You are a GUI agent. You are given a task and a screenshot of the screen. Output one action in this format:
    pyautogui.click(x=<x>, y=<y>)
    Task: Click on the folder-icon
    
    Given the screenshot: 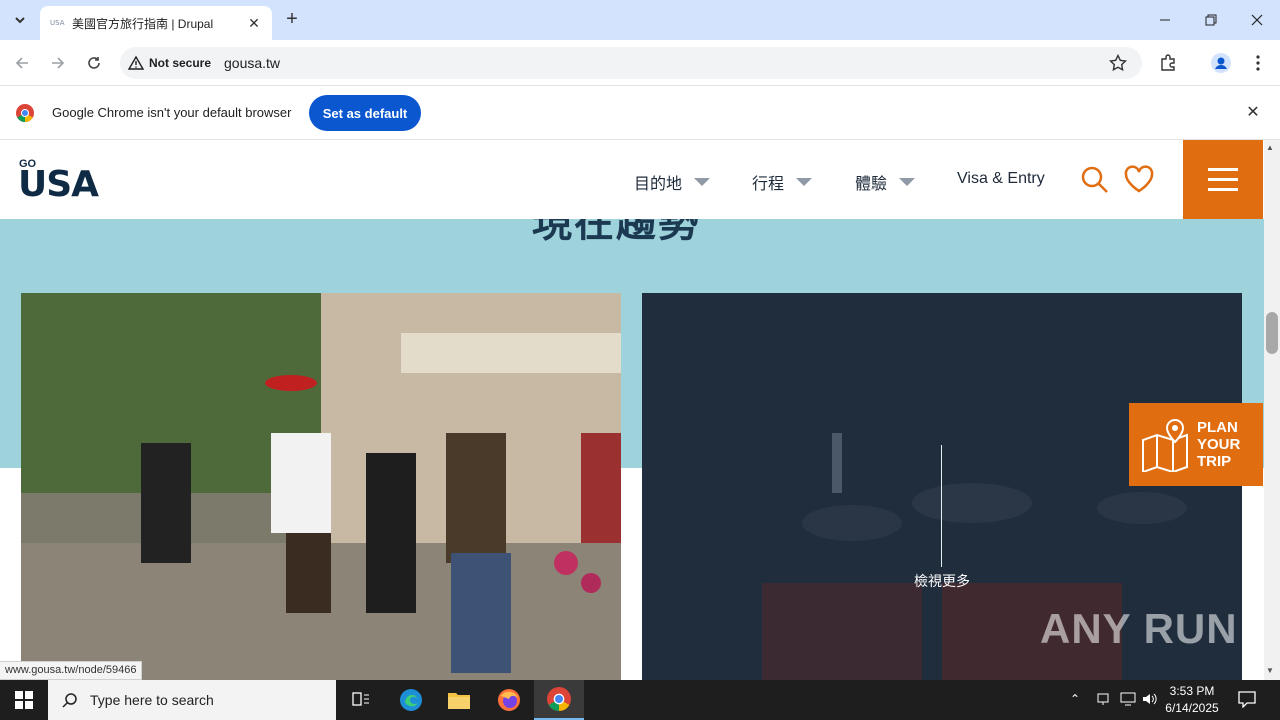 What is the action you would take?
    pyautogui.click(x=459, y=701)
    